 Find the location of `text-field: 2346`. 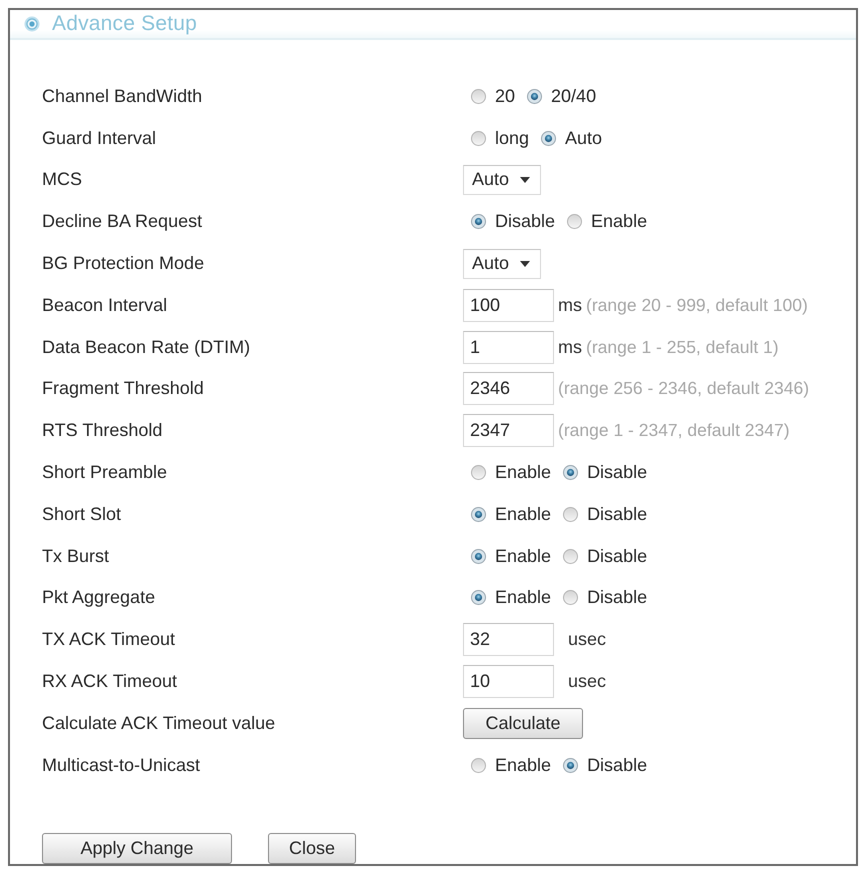

text-field: 2346 is located at coordinates (508, 389).